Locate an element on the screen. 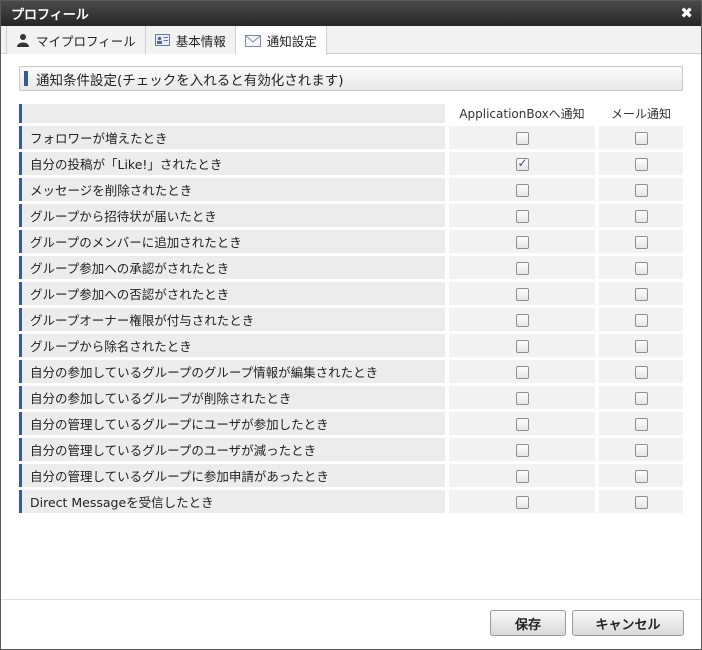 This screenshot has height=650, width=702. tab-label: 基本情報 is located at coordinates (200, 41).